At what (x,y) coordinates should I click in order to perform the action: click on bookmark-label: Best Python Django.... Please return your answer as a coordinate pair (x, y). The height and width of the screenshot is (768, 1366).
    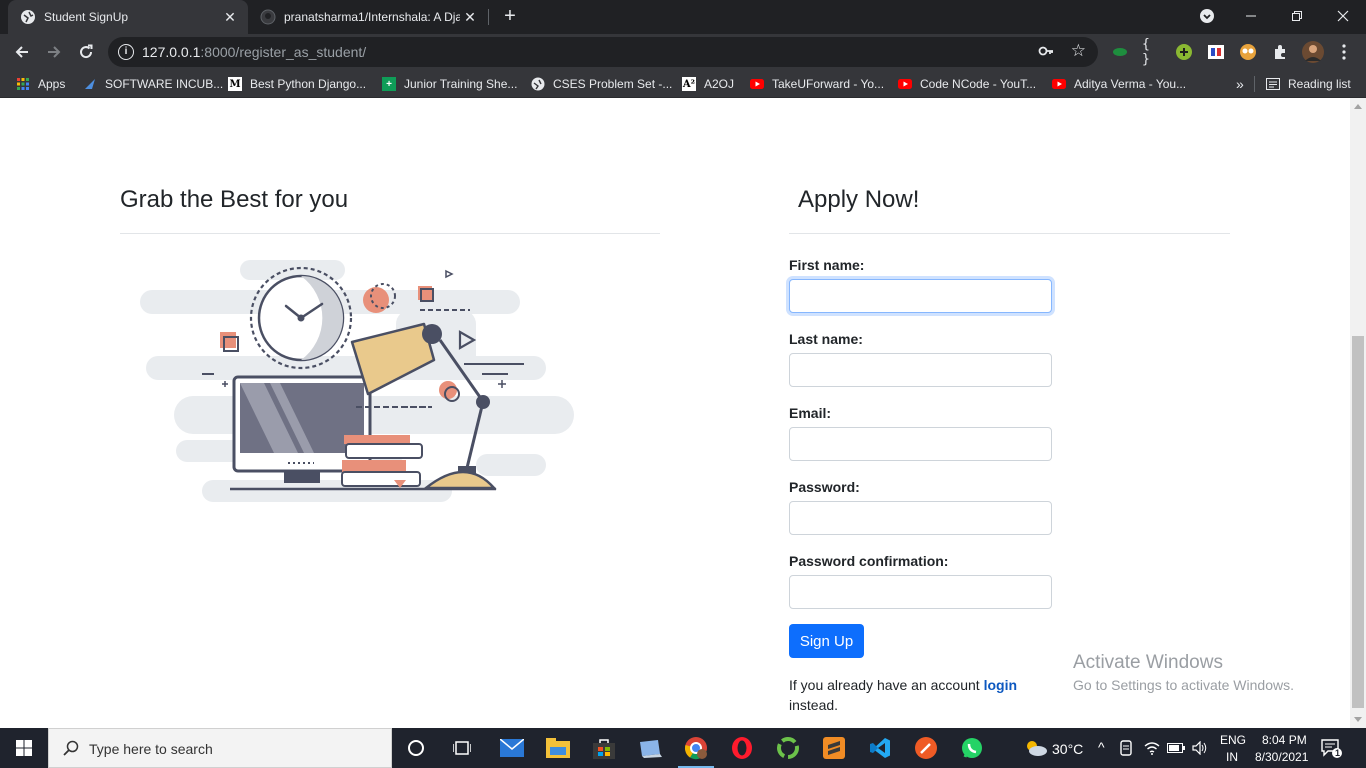
    Looking at the image, I should click on (308, 84).